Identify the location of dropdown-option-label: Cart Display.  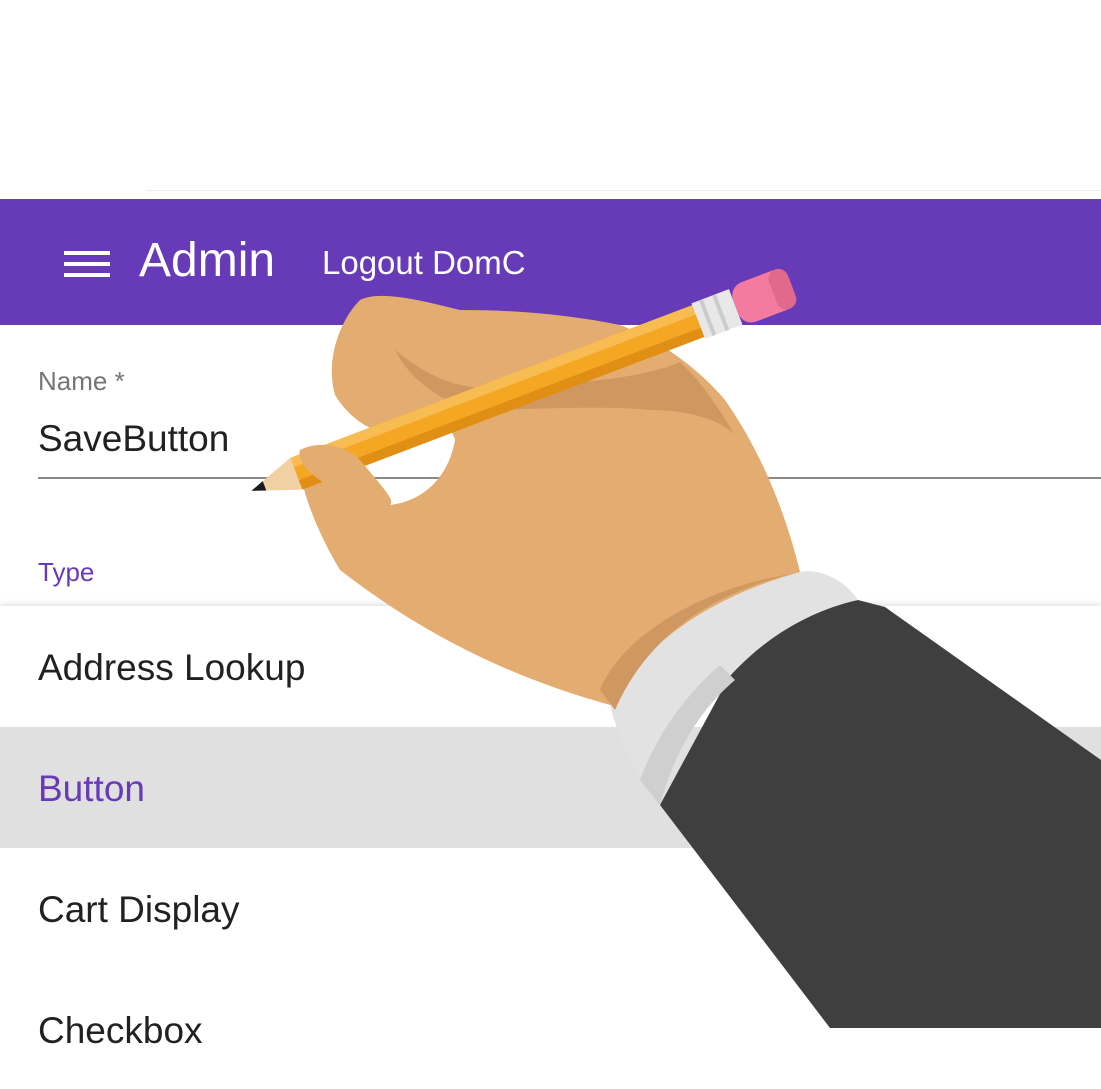
(139, 909).